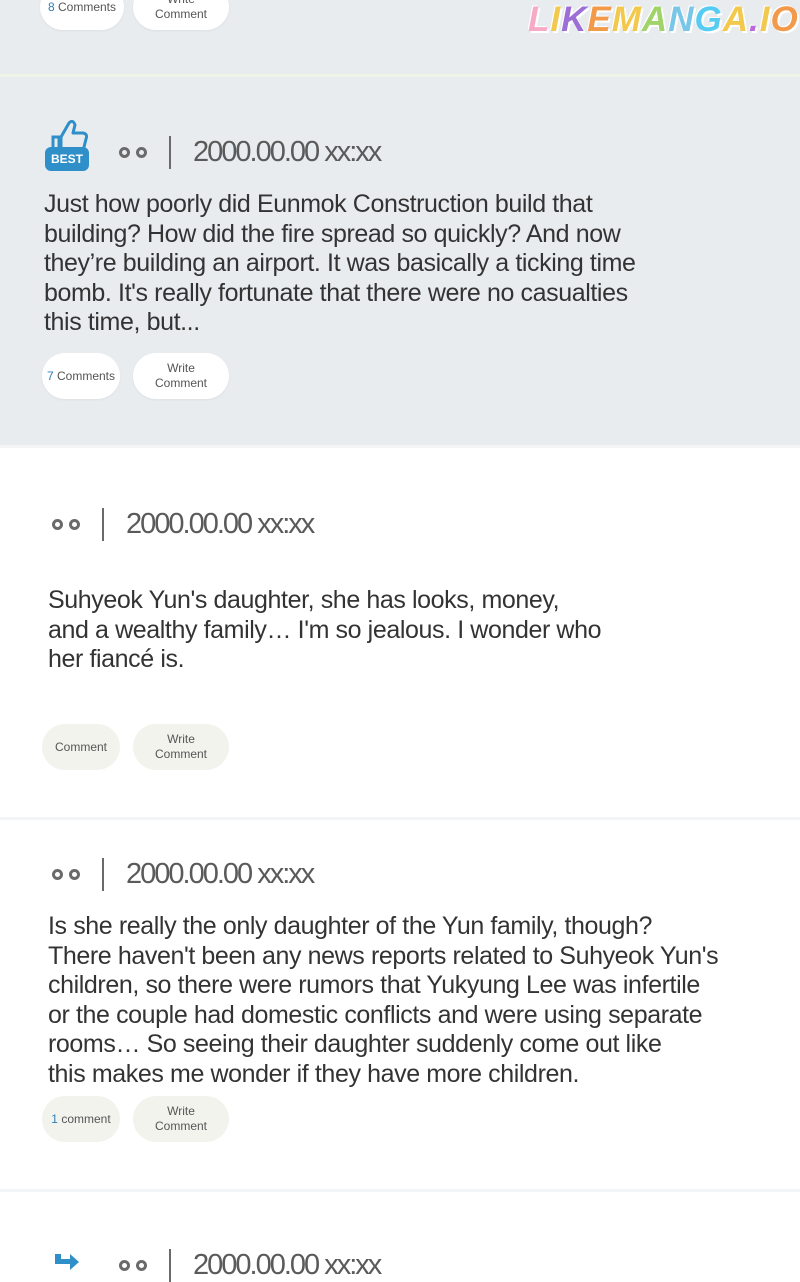 The height and width of the screenshot is (1282, 800). Describe the element at coordinates (51, 7) in the screenshot. I see `comments-count: 8` at that location.